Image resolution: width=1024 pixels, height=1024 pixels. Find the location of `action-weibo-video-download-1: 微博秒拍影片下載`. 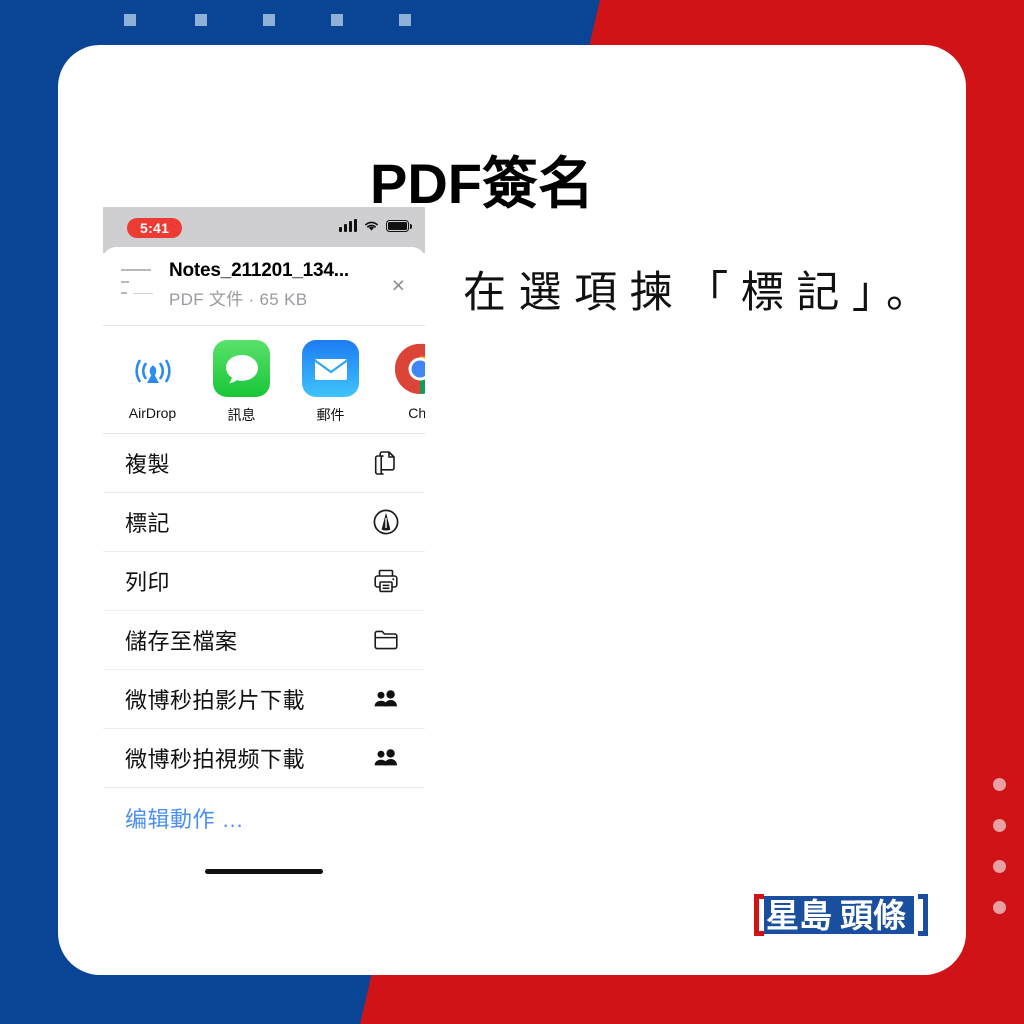

action-weibo-video-download-1: 微博秒拍影片下載 is located at coordinates (264, 699).